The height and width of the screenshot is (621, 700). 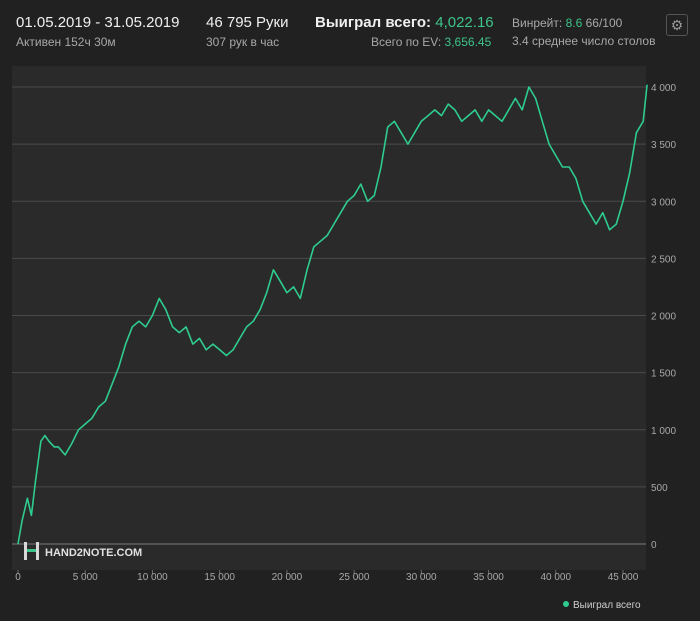 What do you see at coordinates (654, 545) in the screenshot?
I see `y-tick-label: 0` at bounding box center [654, 545].